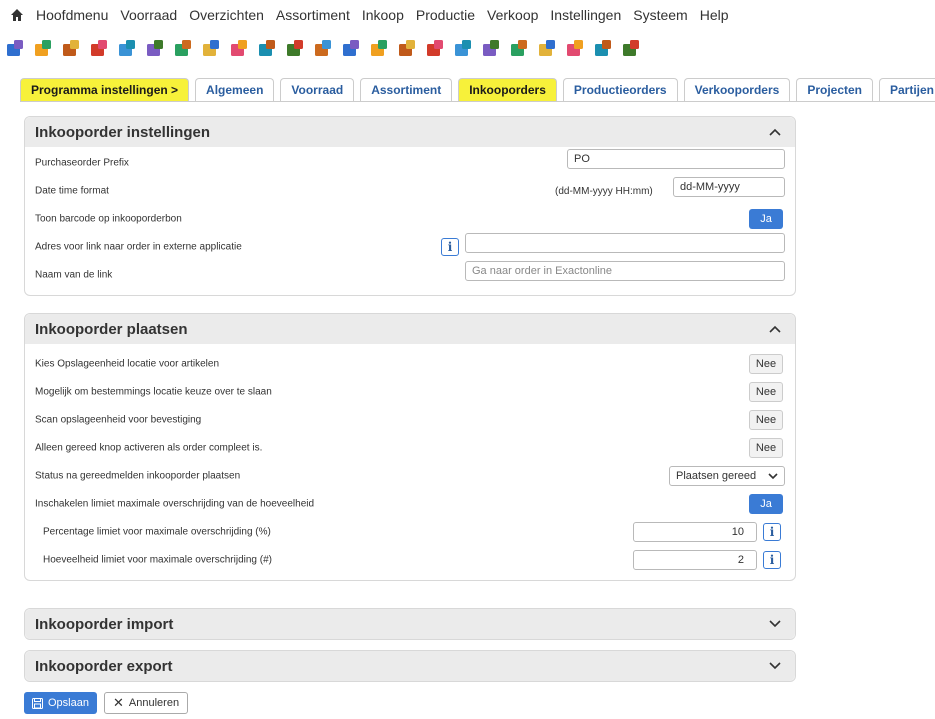 The image size is (935, 719). Describe the element at coordinates (603, 48) in the screenshot. I see `box-share-icon` at that location.